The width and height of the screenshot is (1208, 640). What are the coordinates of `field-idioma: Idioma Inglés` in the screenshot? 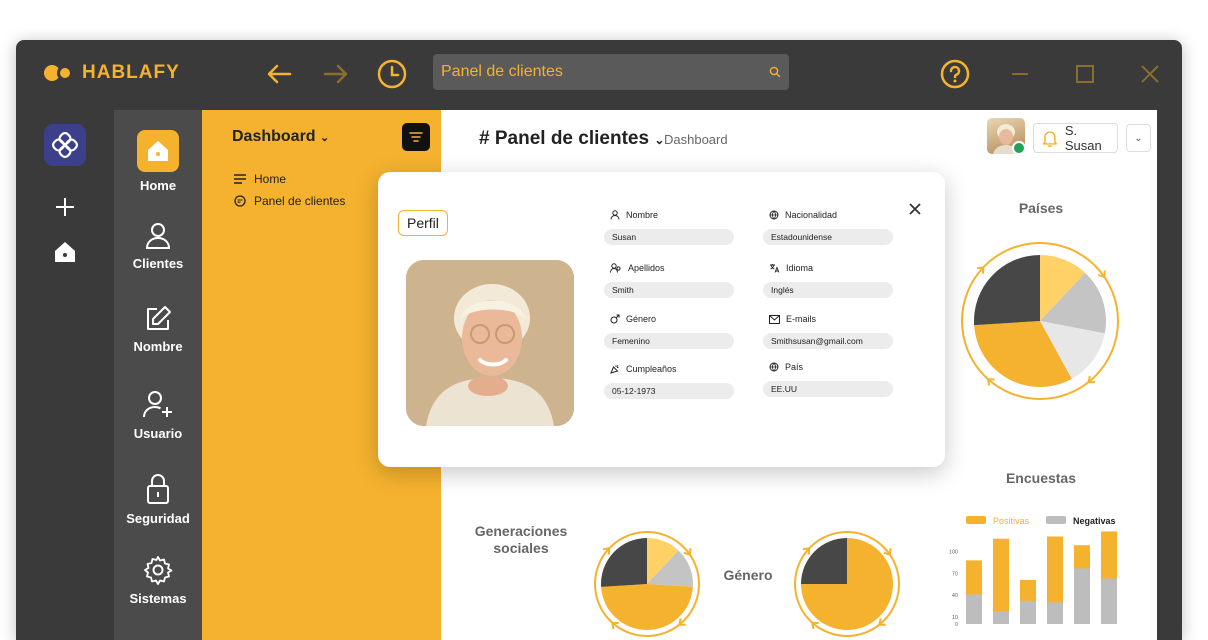 It's located at (828, 279).